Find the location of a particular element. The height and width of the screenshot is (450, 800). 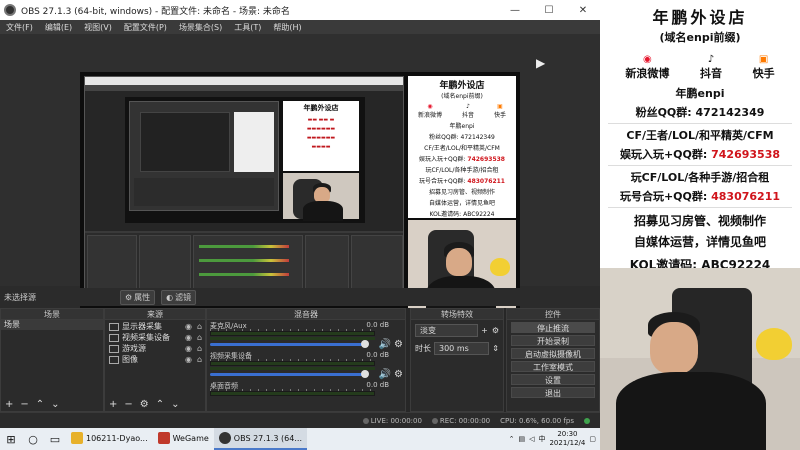

add-source-icon: + is located at coordinates (113, 404).